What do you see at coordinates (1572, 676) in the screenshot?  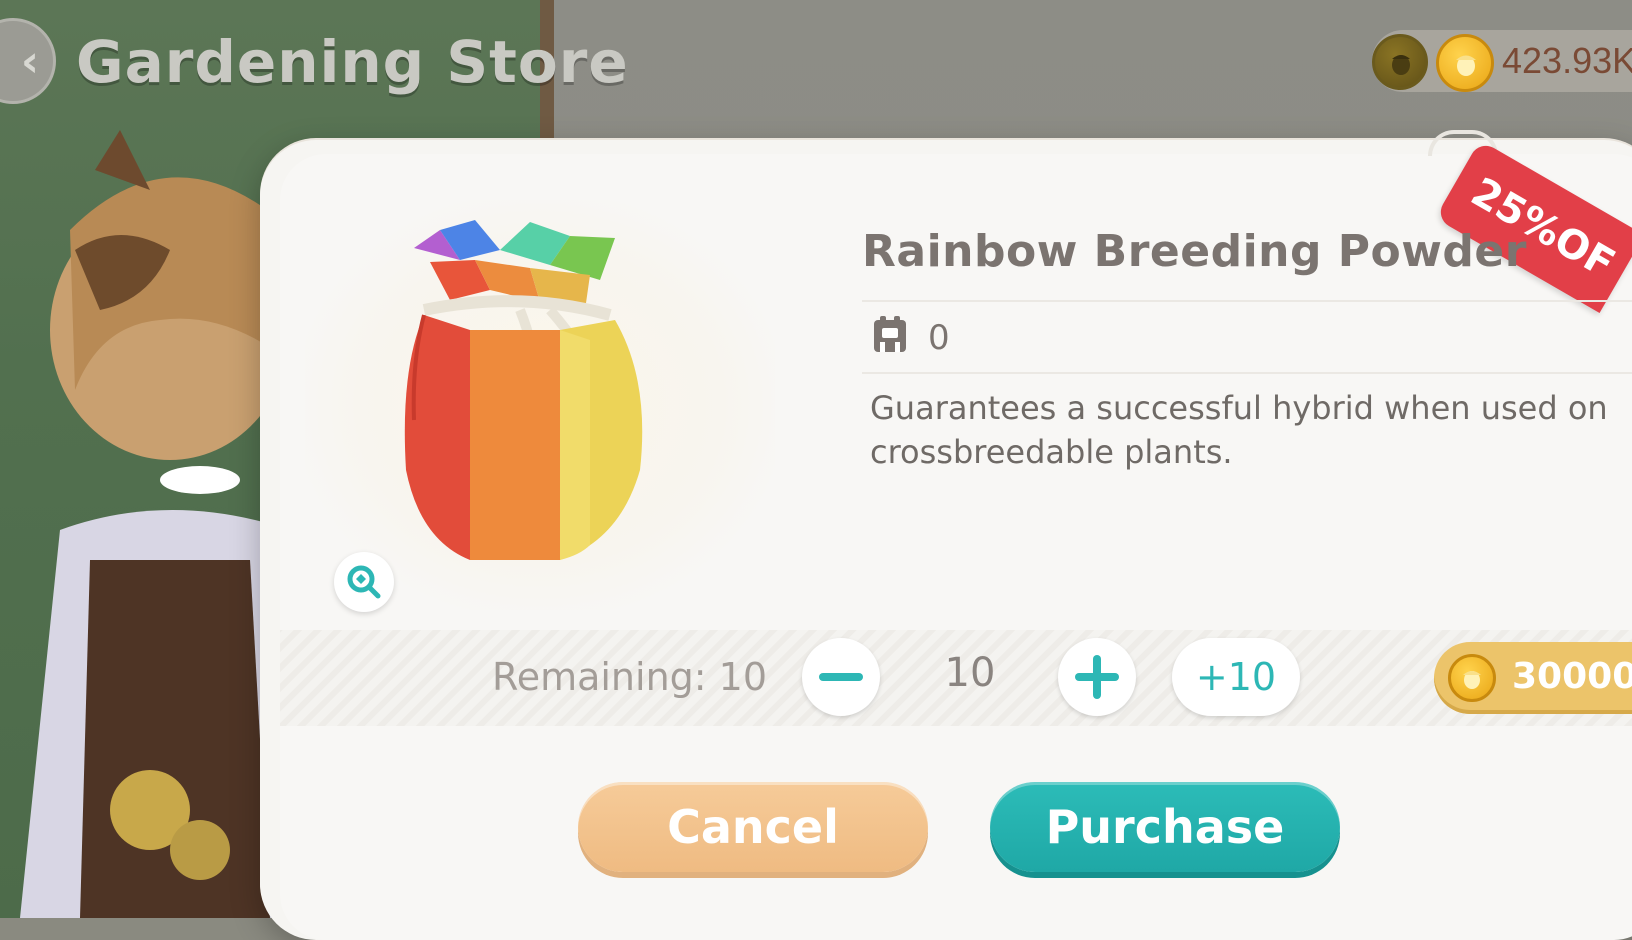 I see `price-value: 30000` at bounding box center [1572, 676].